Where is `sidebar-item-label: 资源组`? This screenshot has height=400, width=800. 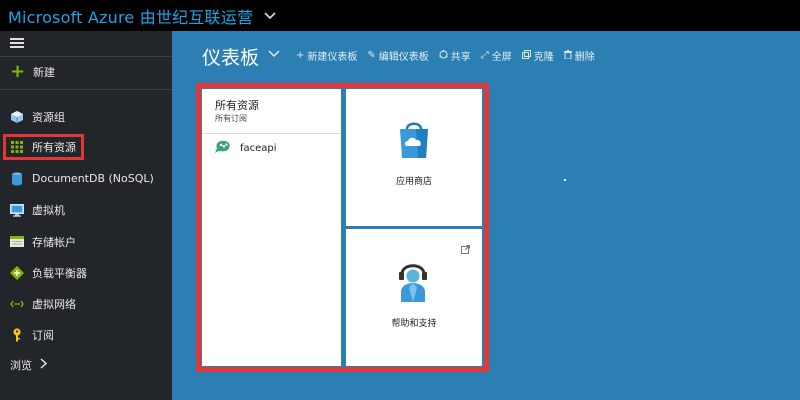
sidebar-item-label: 资源组 is located at coordinates (48, 117).